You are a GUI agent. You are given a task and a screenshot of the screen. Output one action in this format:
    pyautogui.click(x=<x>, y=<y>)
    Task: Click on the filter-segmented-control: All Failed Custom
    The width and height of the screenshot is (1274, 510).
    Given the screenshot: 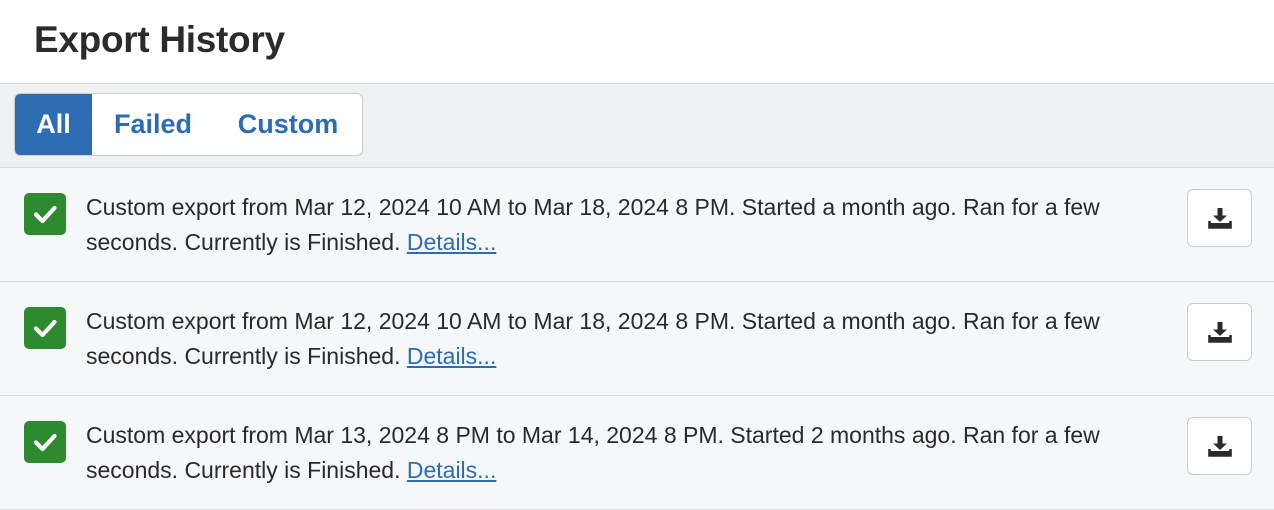 What is the action you would take?
    pyautogui.click(x=188, y=124)
    